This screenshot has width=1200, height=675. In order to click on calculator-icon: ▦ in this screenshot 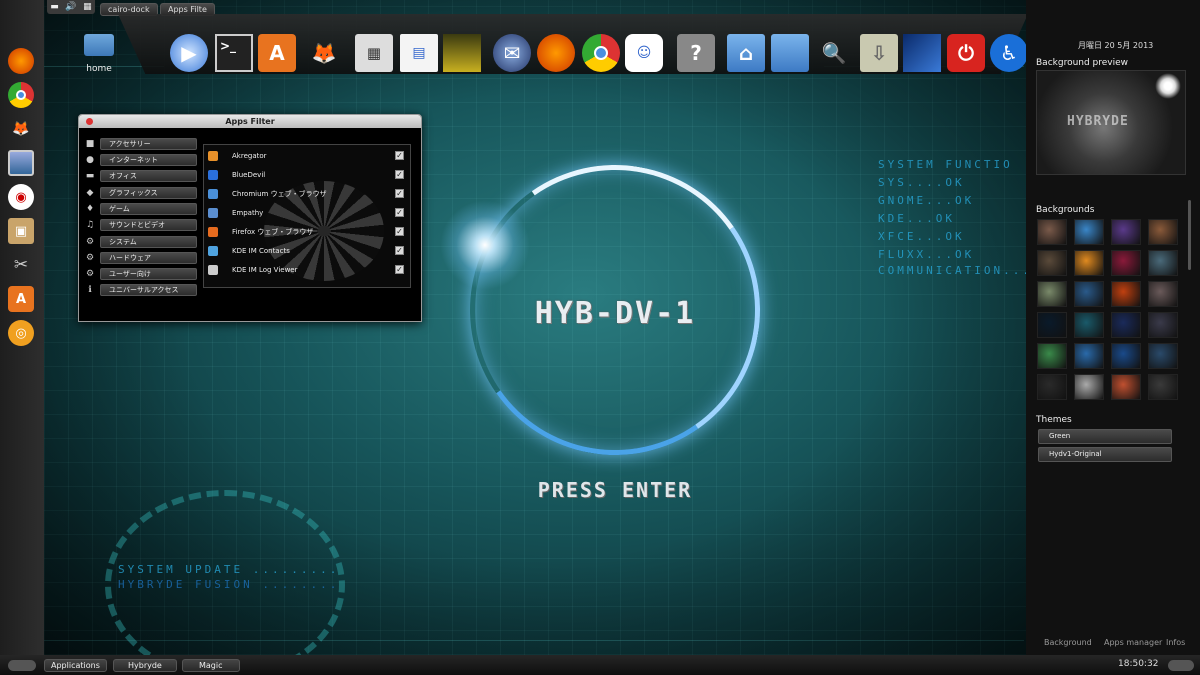, I will do `click(374, 53)`.